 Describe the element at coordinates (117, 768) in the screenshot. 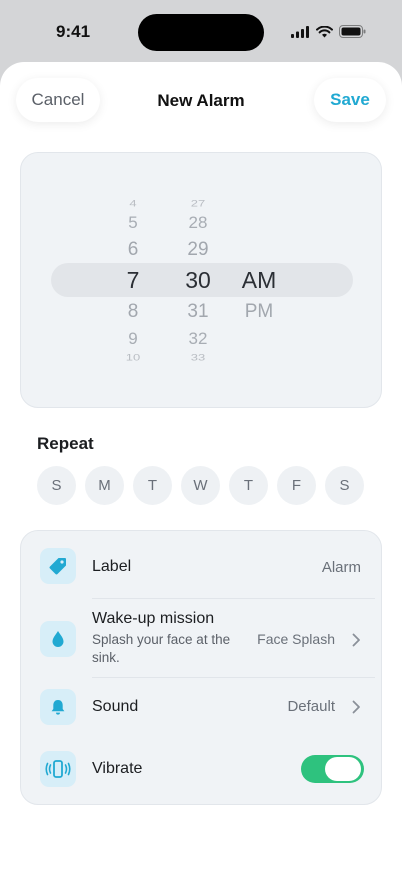

I see `vibrate-row-title: Vibrate` at that location.